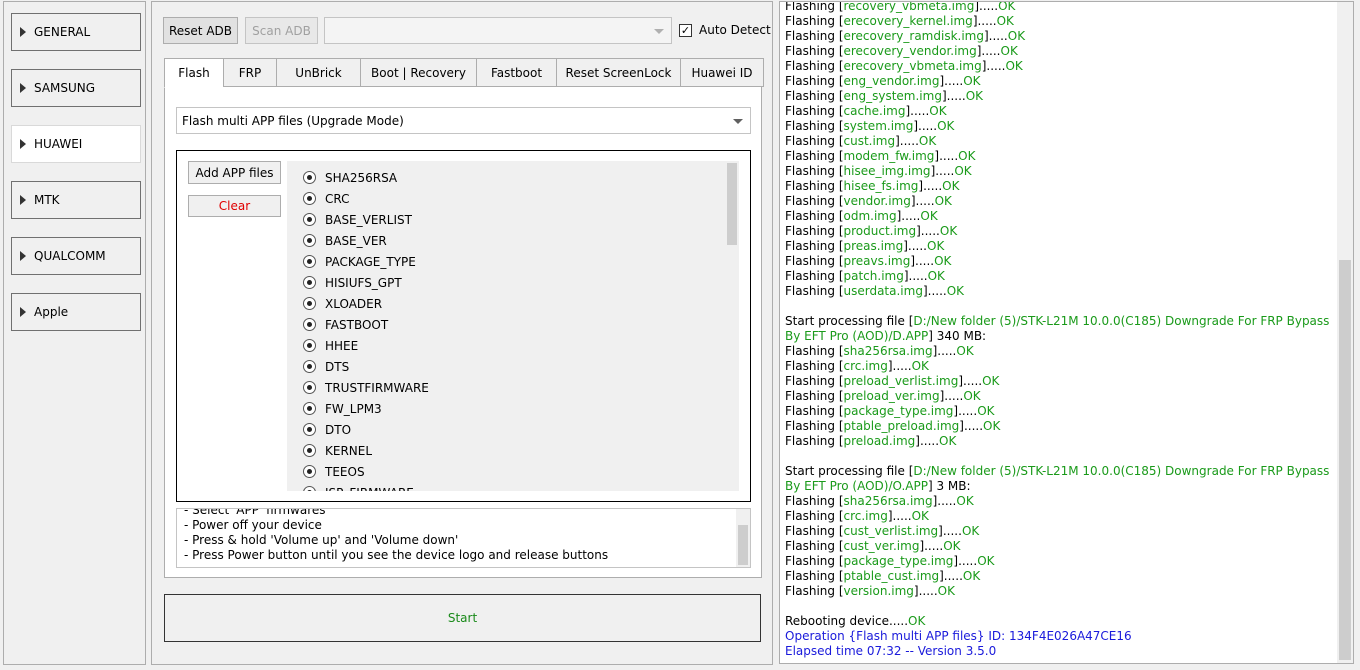  Describe the element at coordinates (51, 312) in the screenshot. I see `sidebar-item-label: Apple` at that location.